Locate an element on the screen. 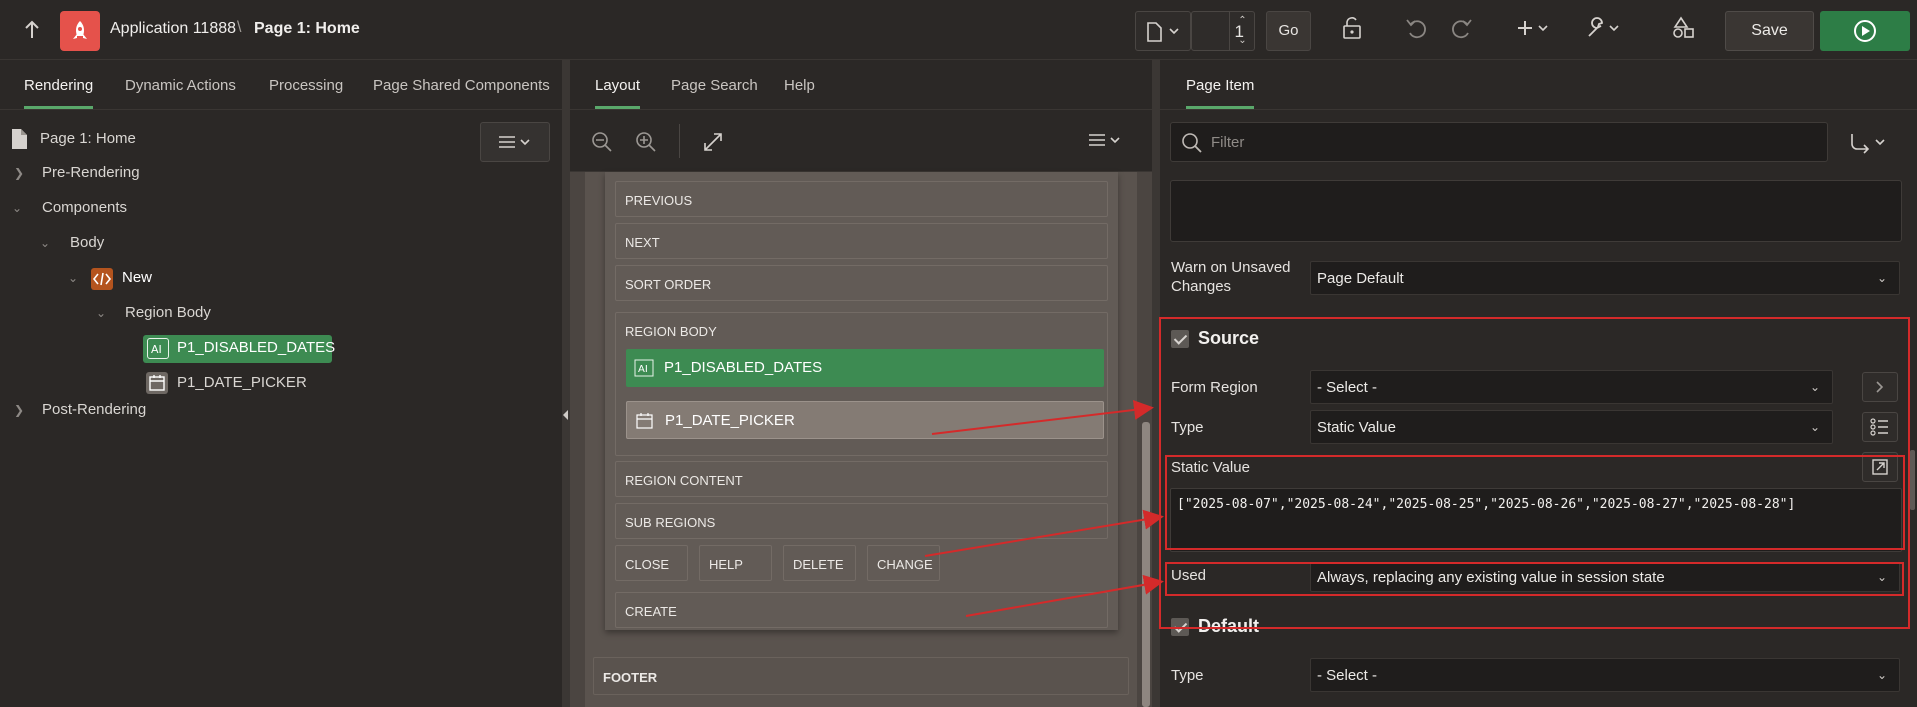 The image size is (1917, 707). lock-page-icon is located at coordinates (1352, 31).